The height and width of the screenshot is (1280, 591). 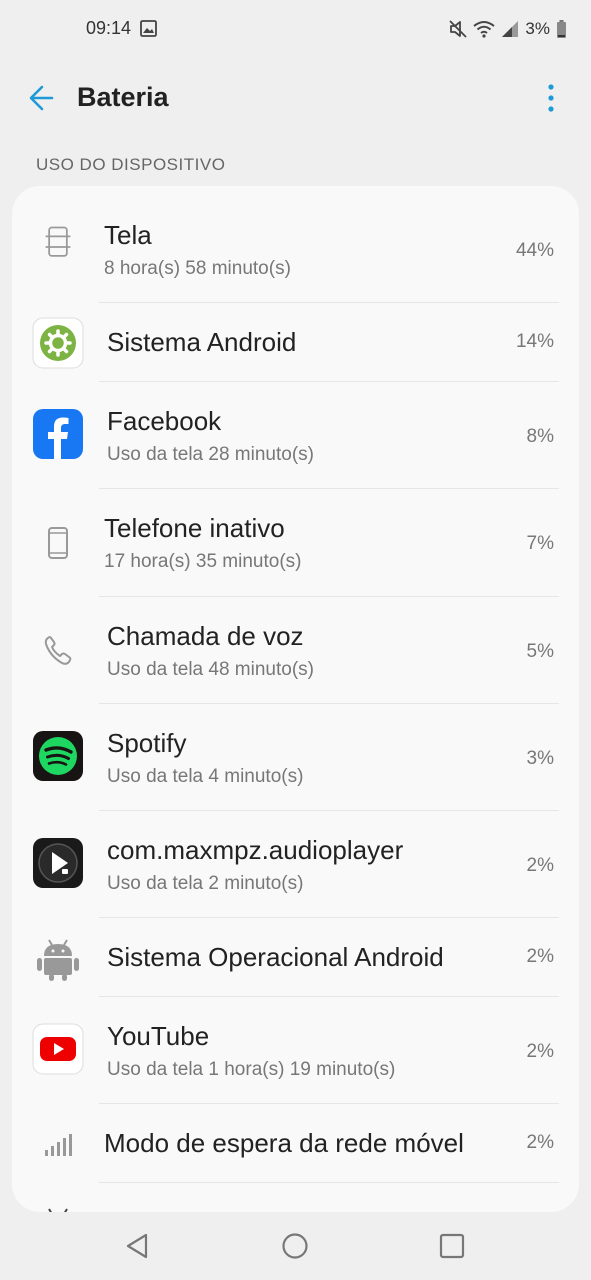 I want to click on battery-icon, so click(x=561, y=28).